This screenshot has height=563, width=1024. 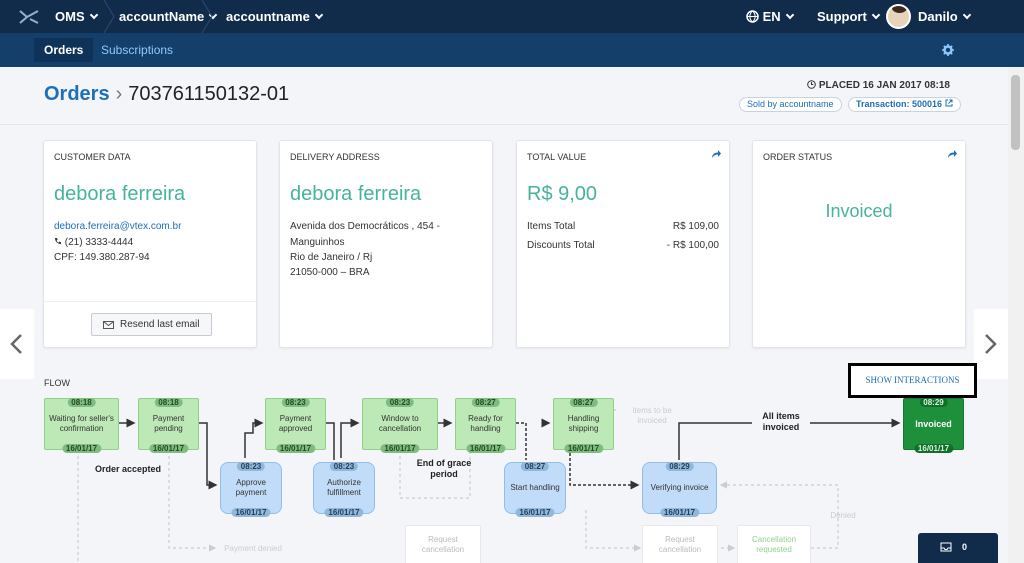 I want to click on flow-node-payment-pending: 08:18 Payment pending 16/01/17, so click(x=168, y=425).